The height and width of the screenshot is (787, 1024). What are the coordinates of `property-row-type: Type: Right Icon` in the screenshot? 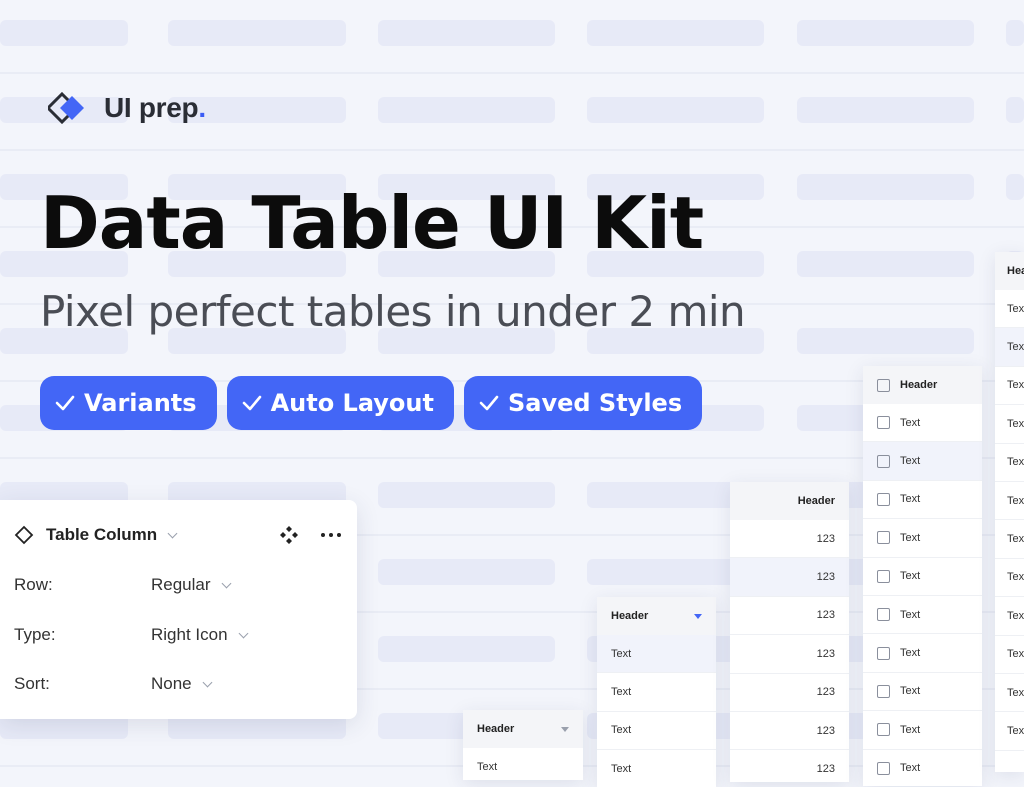 It's located at (178, 635).